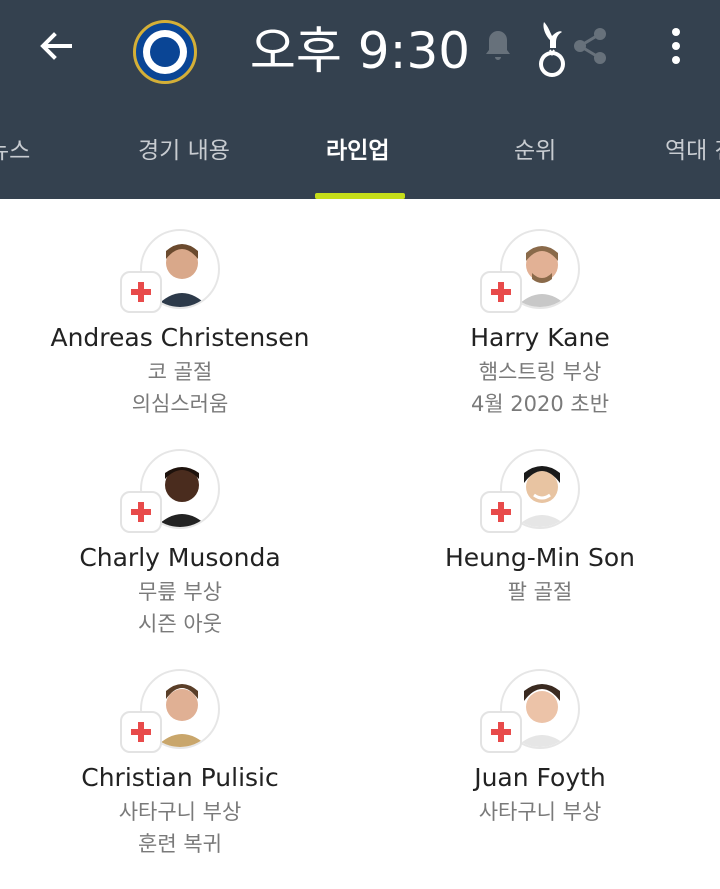 The height and width of the screenshot is (889, 720). I want to click on arrow-left-icon, so click(56, 46).